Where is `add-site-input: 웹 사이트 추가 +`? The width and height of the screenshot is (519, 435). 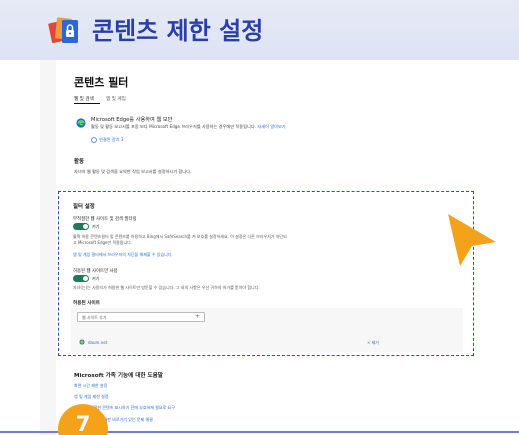 add-site-input: 웹 사이트 추가 + is located at coordinates (141, 317).